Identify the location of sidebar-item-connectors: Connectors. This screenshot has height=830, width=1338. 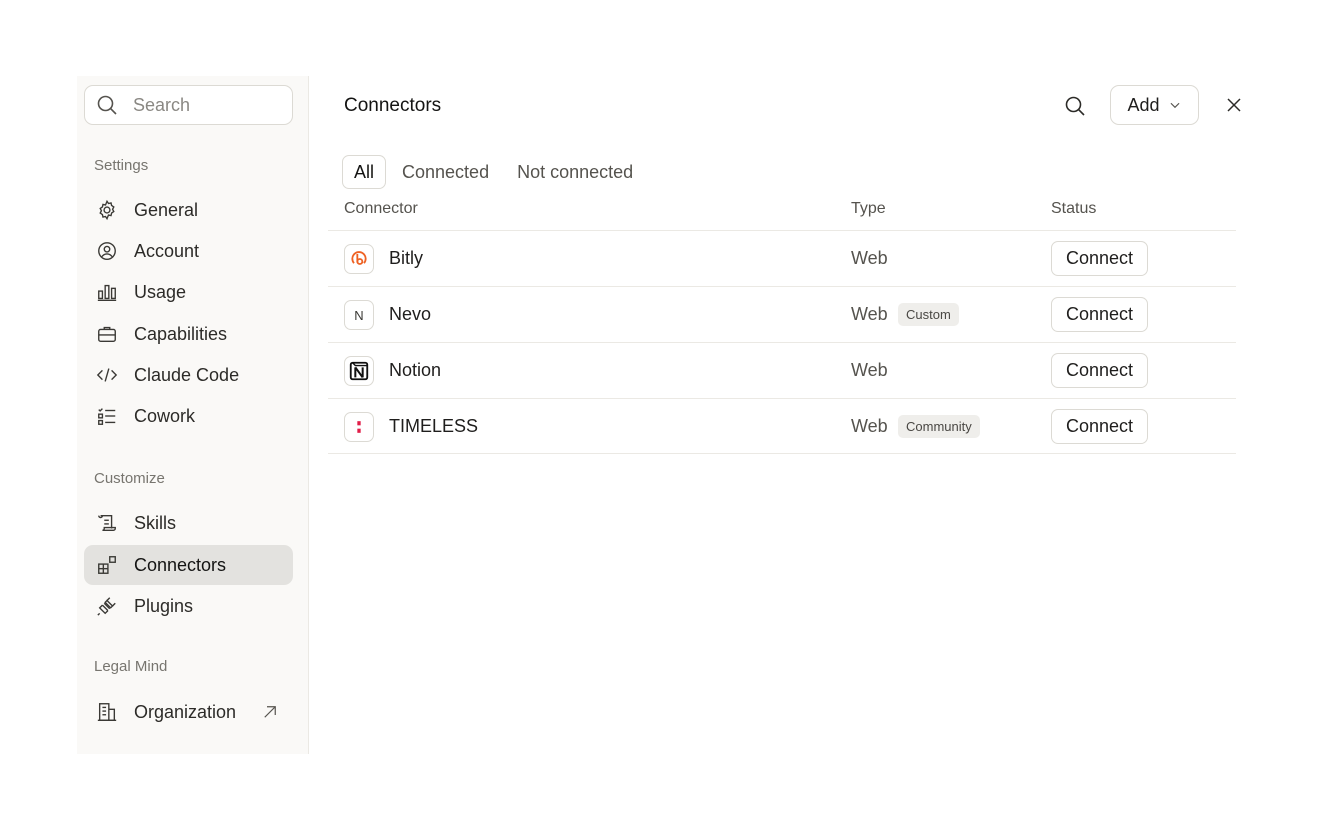
(188, 565).